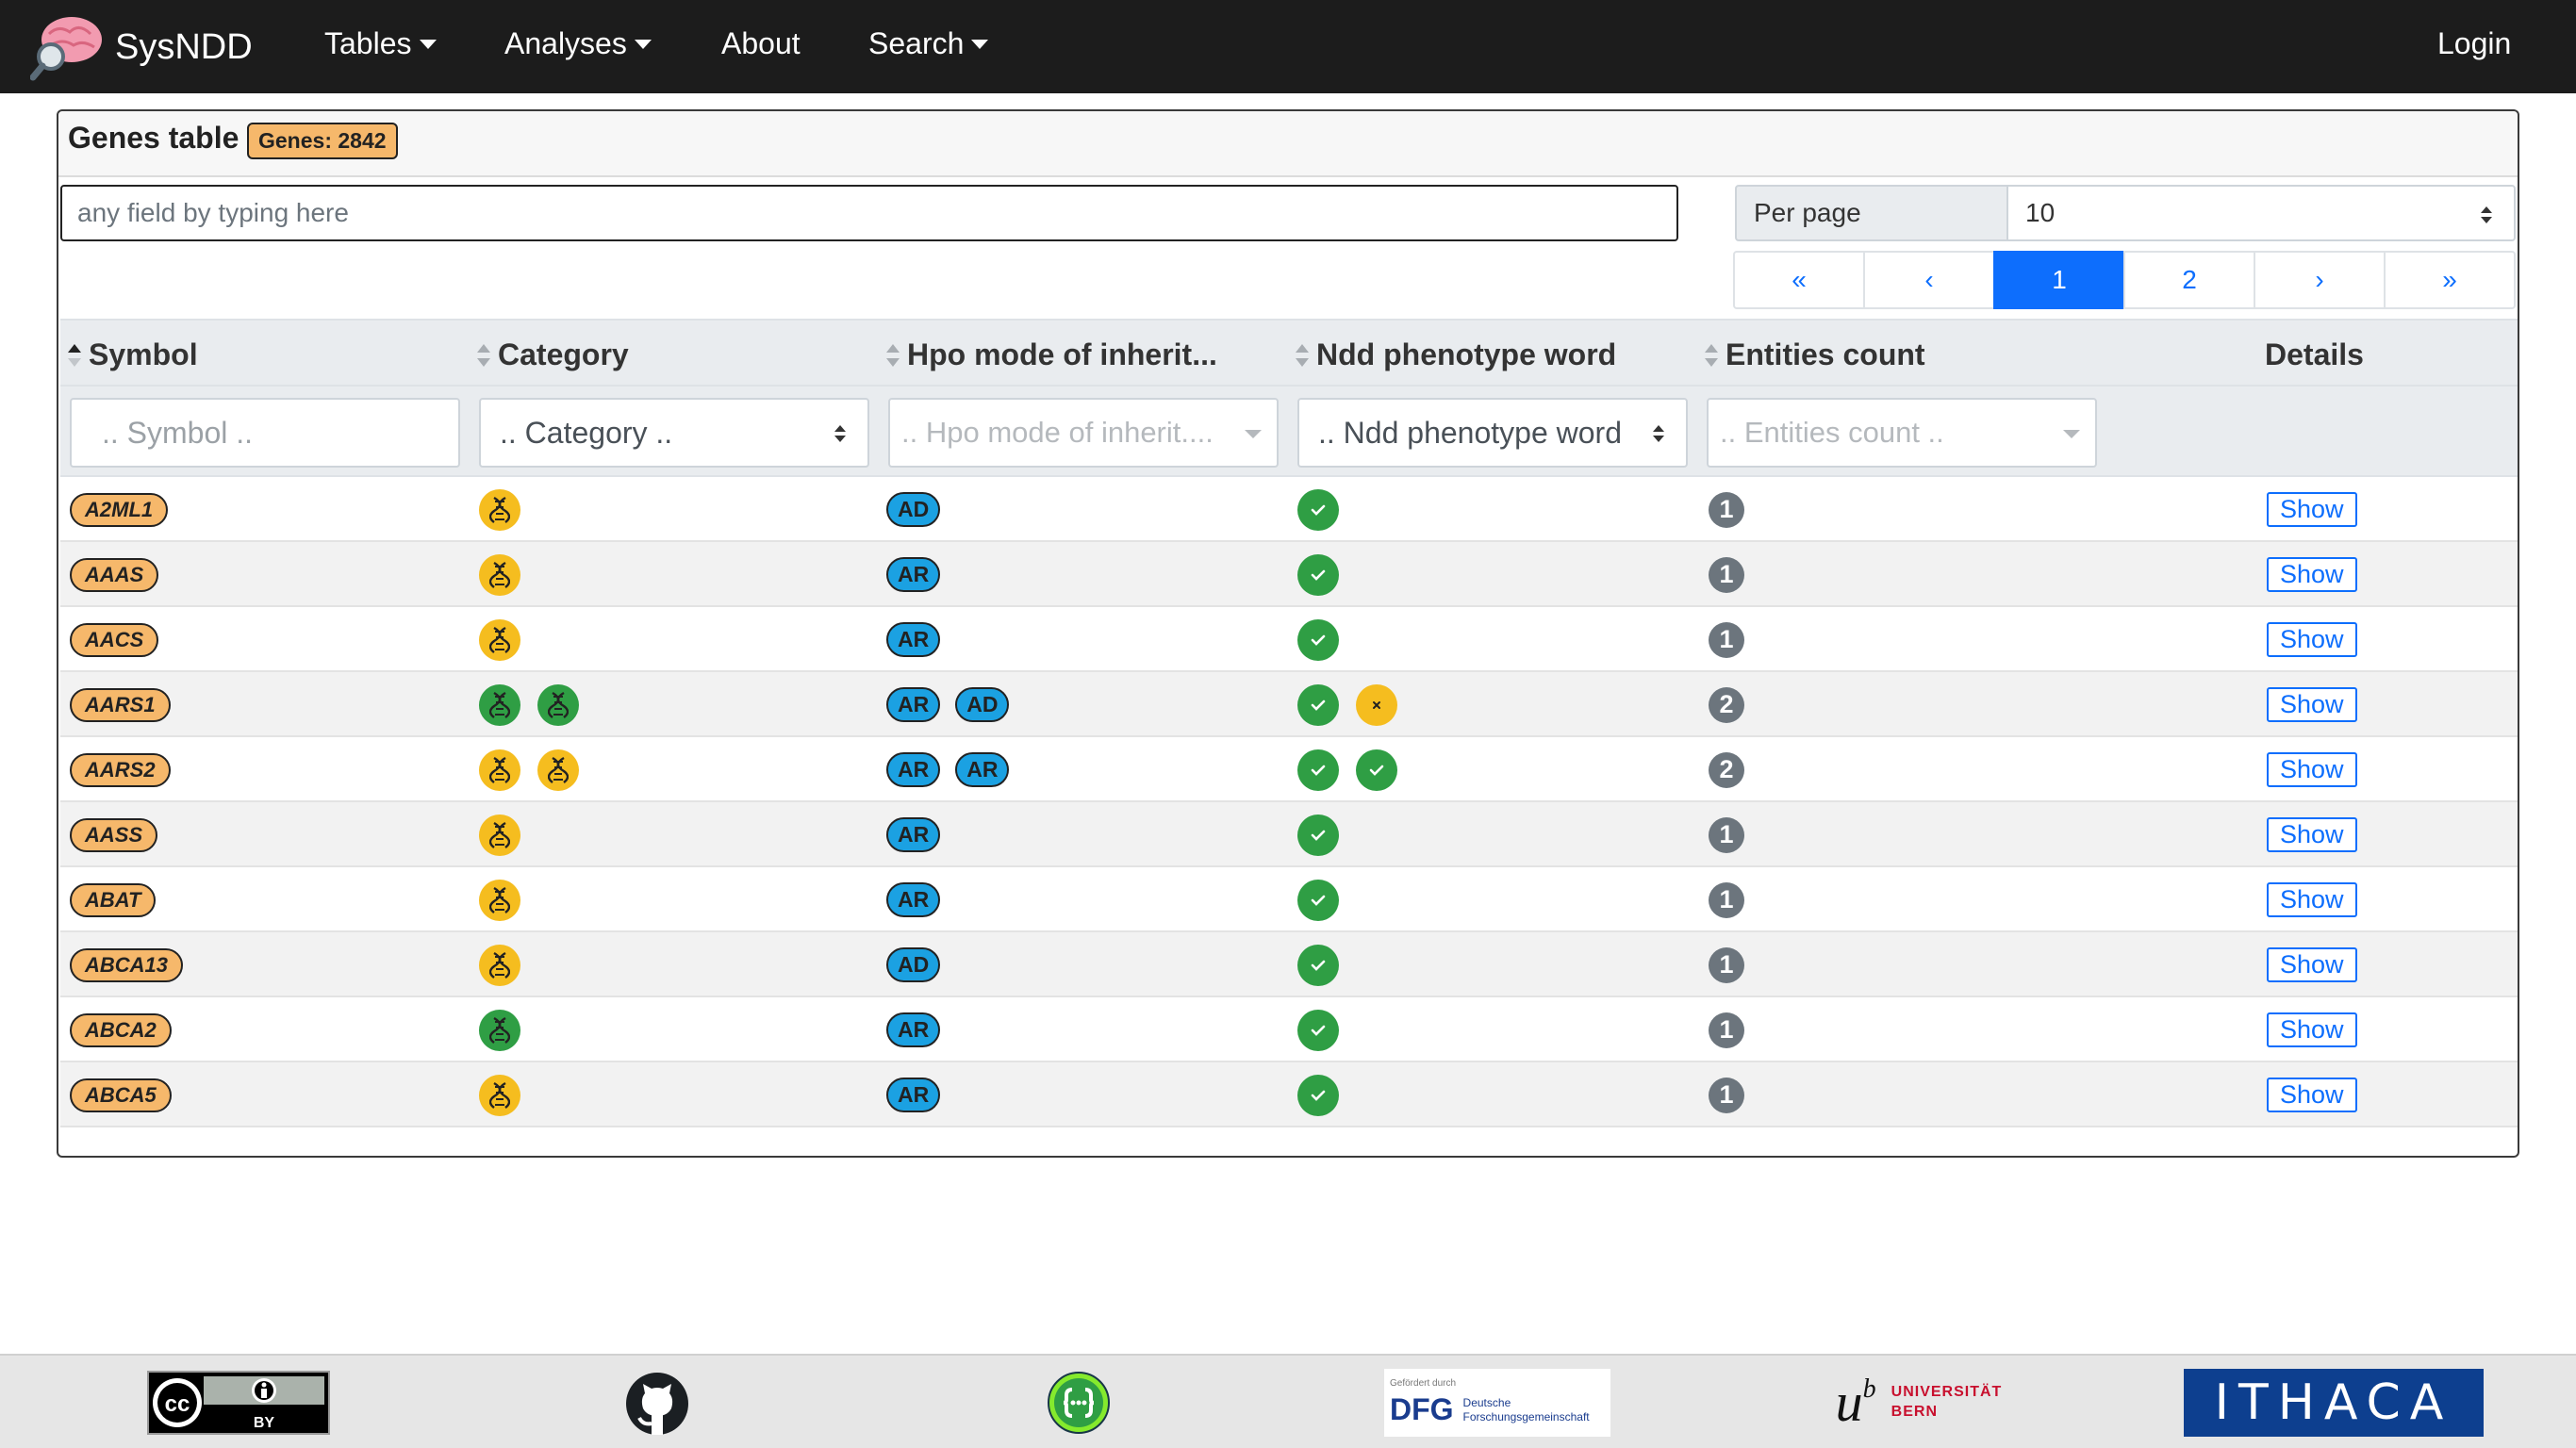 Image resolution: width=2576 pixels, height=1448 pixels. What do you see at coordinates (483, 355) in the screenshot?
I see `sort-icon` at bounding box center [483, 355].